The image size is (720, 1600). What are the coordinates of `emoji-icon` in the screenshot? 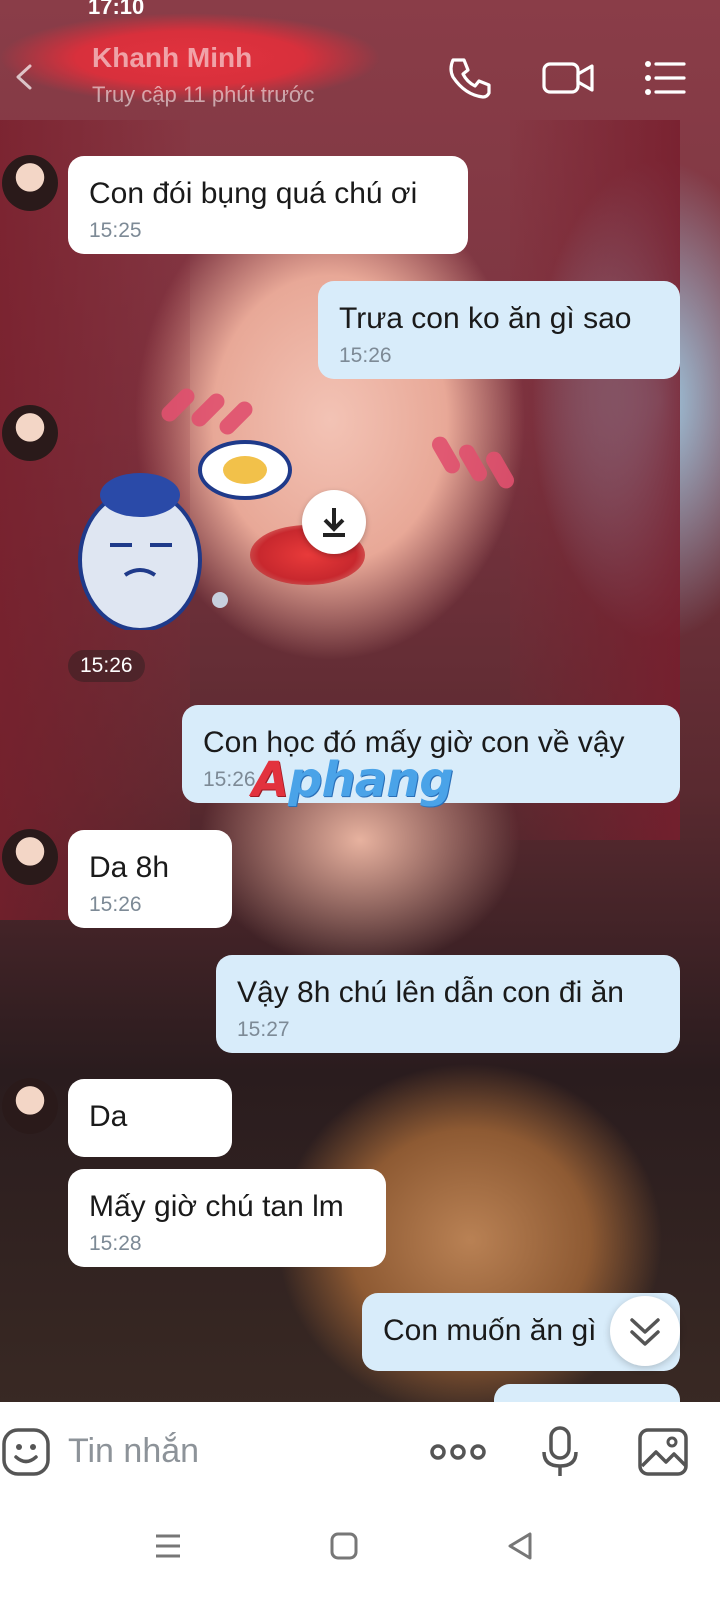 It's located at (28, 1452).